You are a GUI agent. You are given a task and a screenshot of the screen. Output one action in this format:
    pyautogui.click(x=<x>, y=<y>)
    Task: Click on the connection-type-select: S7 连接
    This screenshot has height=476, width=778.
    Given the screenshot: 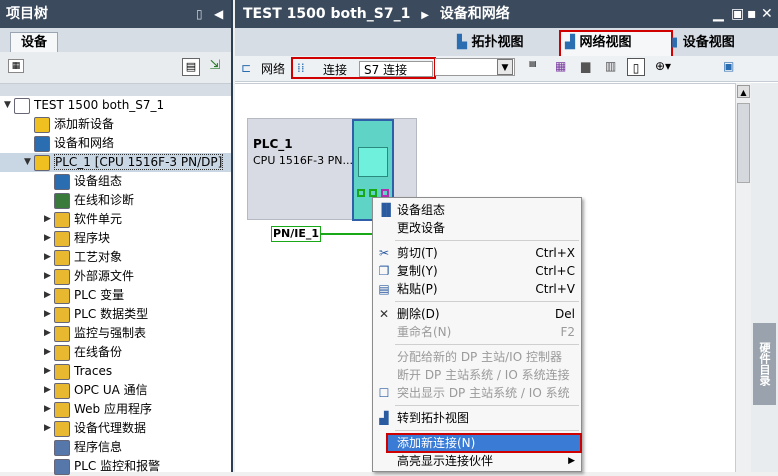 What is the action you would take?
    pyautogui.click(x=396, y=69)
    